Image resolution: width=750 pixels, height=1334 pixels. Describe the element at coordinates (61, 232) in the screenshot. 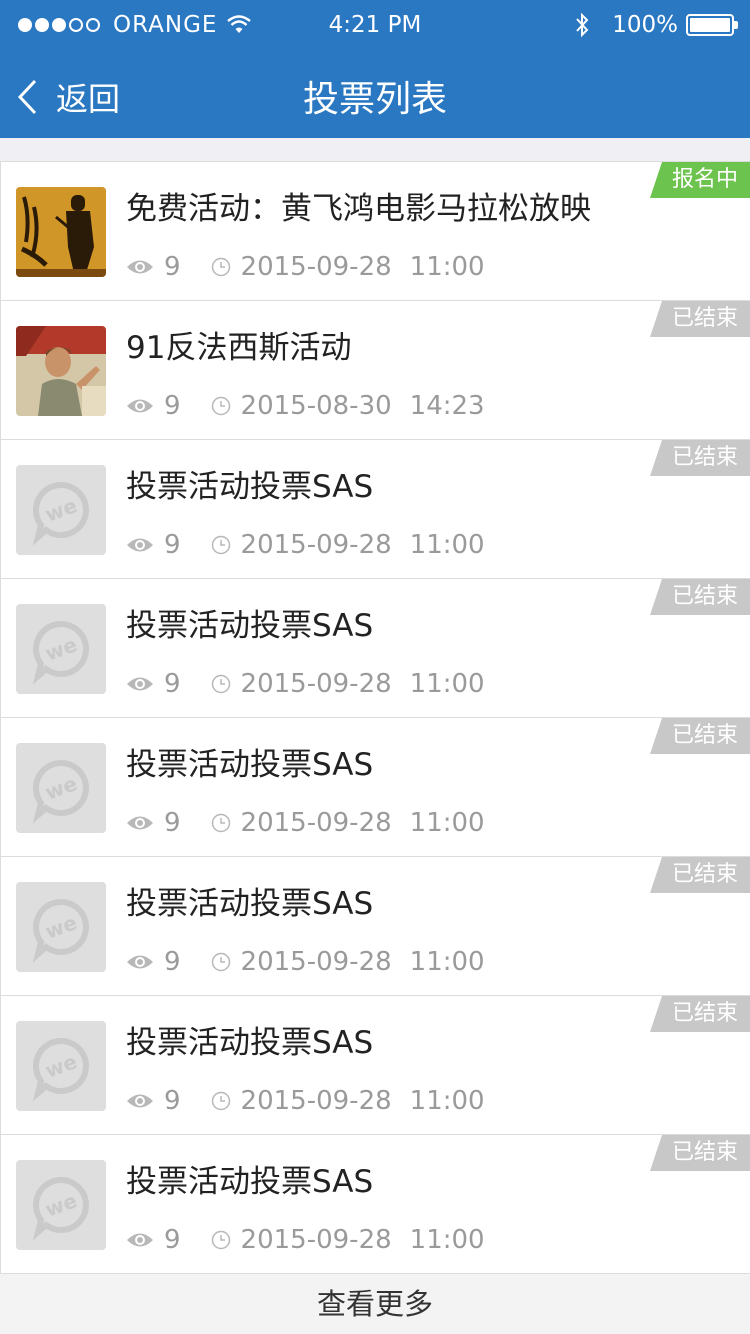

I see `movie-poster-thumbnail` at that location.